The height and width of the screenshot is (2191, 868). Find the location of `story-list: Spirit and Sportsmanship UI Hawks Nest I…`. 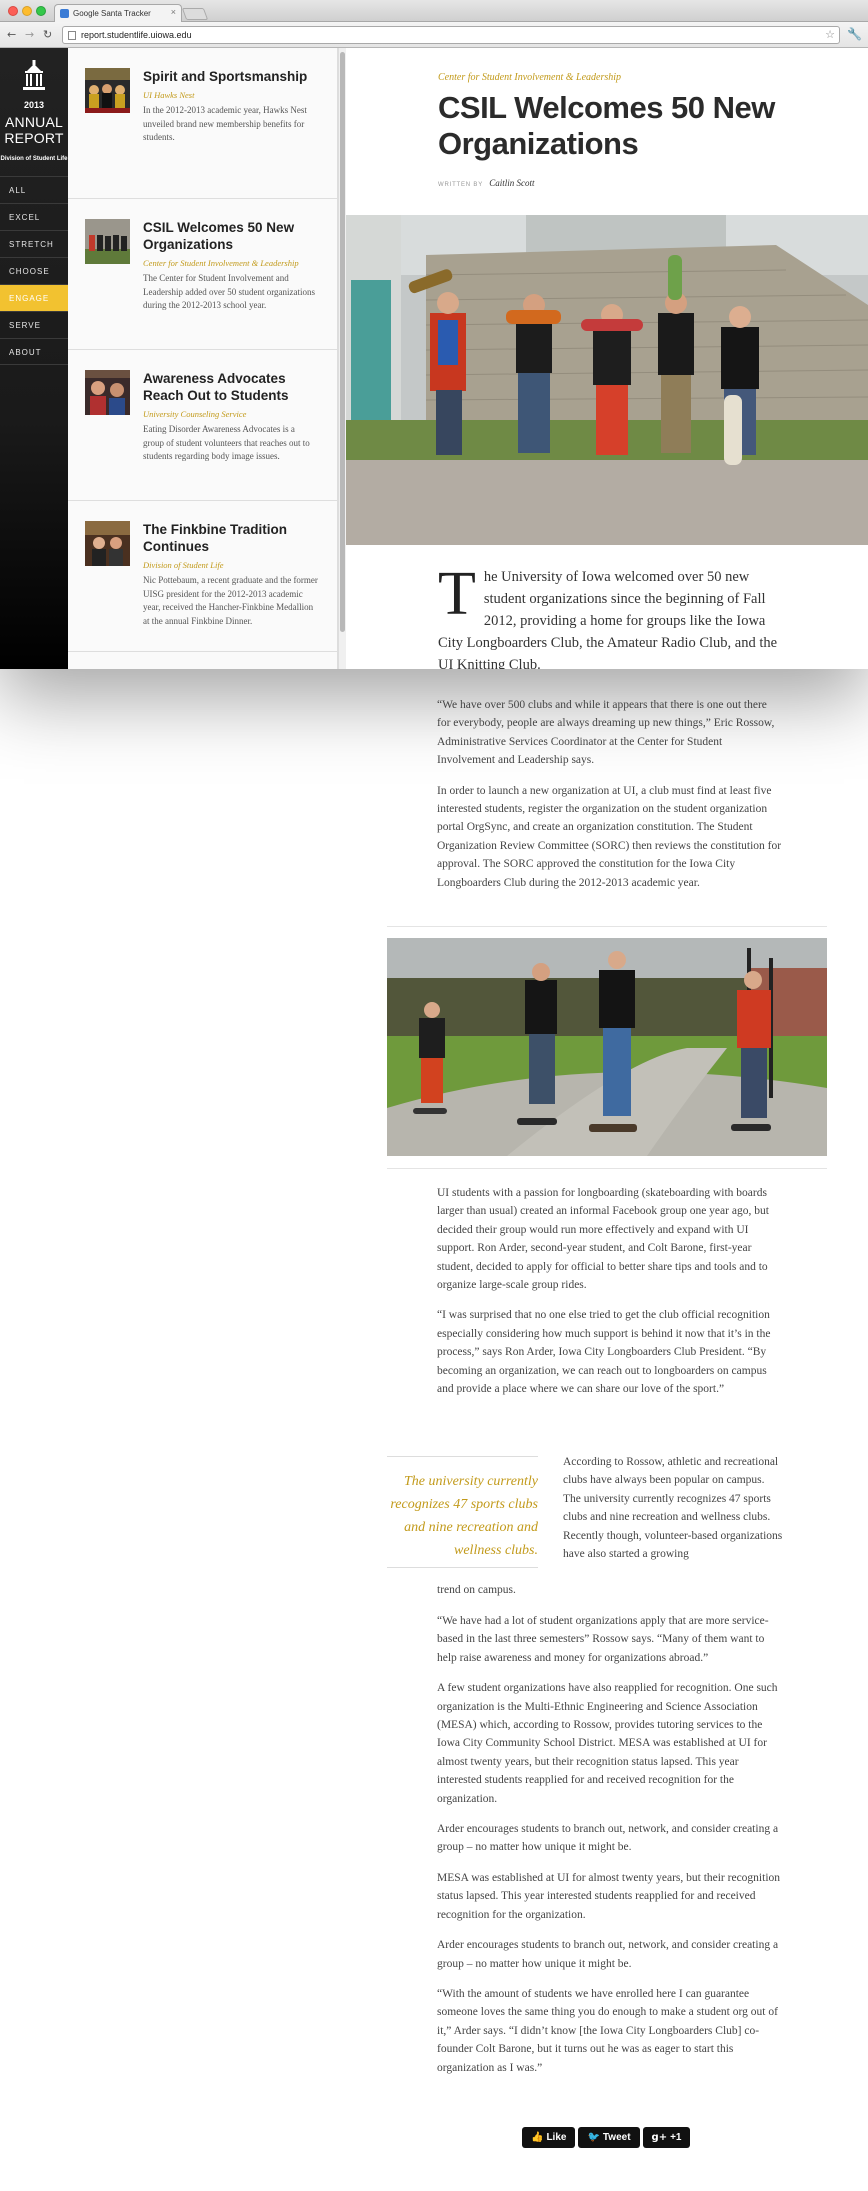

story-list: Spirit and Sportsmanship UI Hawks Nest I… is located at coordinates (203, 358).